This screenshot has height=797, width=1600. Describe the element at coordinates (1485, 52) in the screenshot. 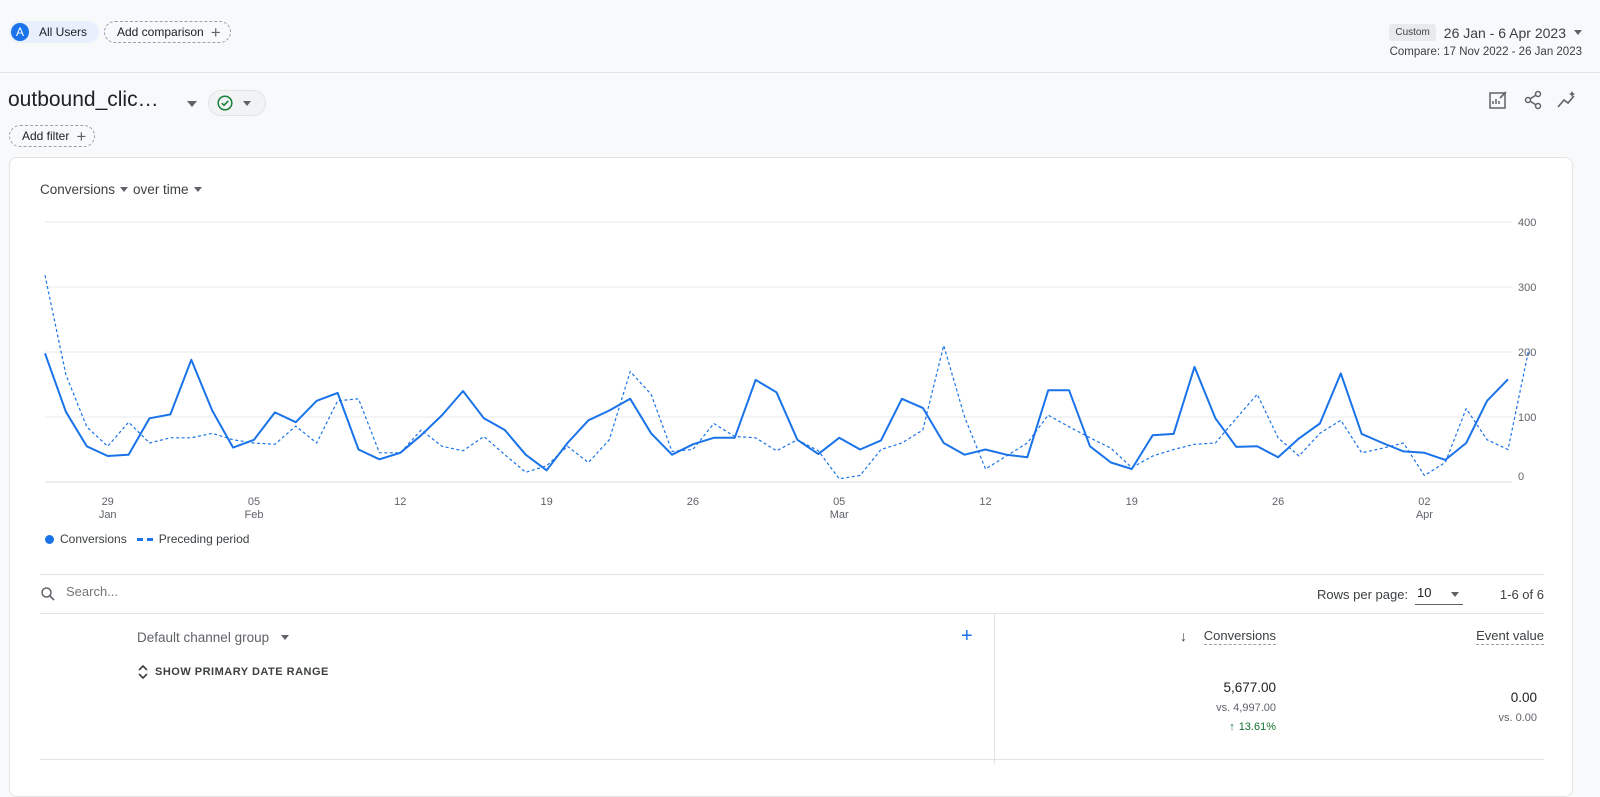

I see `compare-range-label: Compare: 17 Nov 2022 - 26 Jan 2023` at that location.